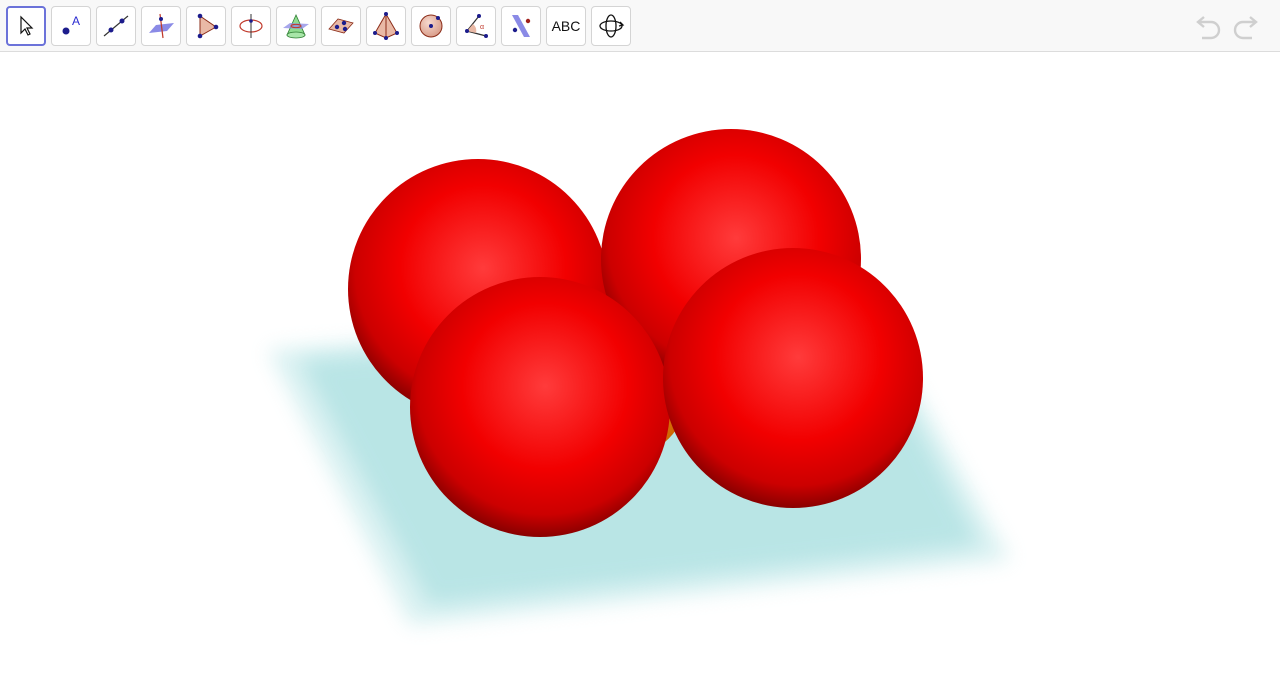 The width and height of the screenshot is (1280, 676). I want to click on red-sphere-front-right, so click(793, 378).